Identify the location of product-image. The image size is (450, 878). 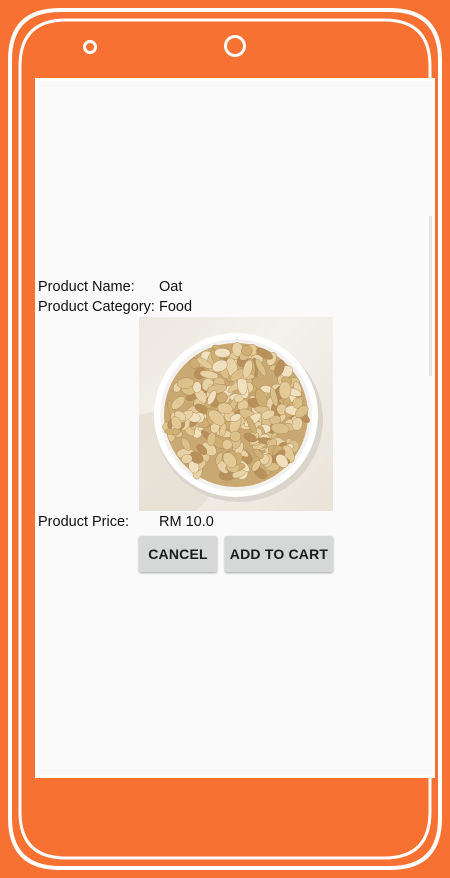
(236, 414).